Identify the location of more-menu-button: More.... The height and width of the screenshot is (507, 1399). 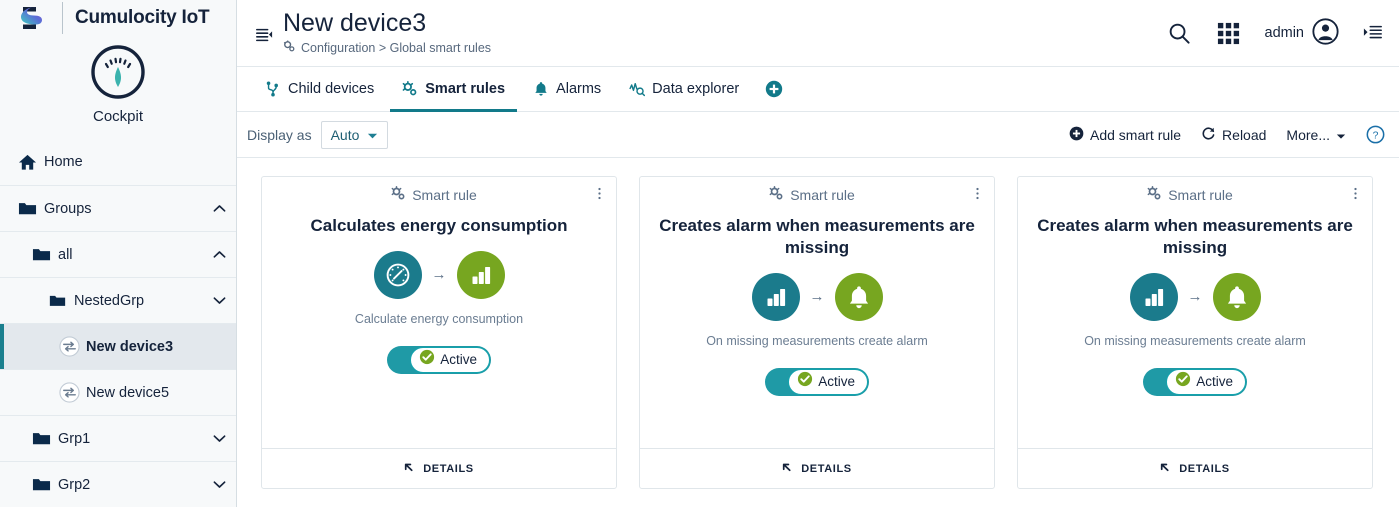
(1316, 135).